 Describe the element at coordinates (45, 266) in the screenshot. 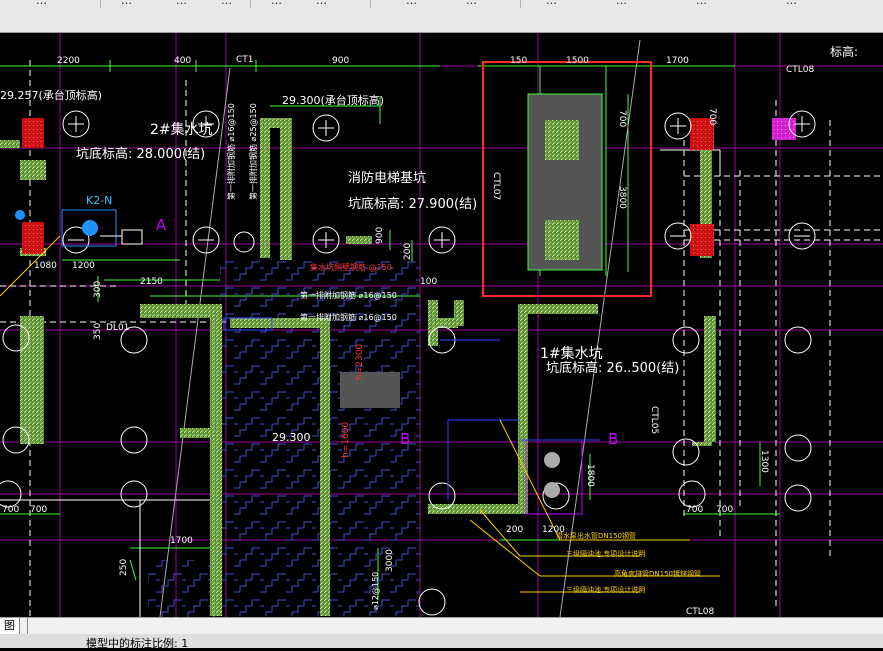

I see `dim-label: 1080` at that location.